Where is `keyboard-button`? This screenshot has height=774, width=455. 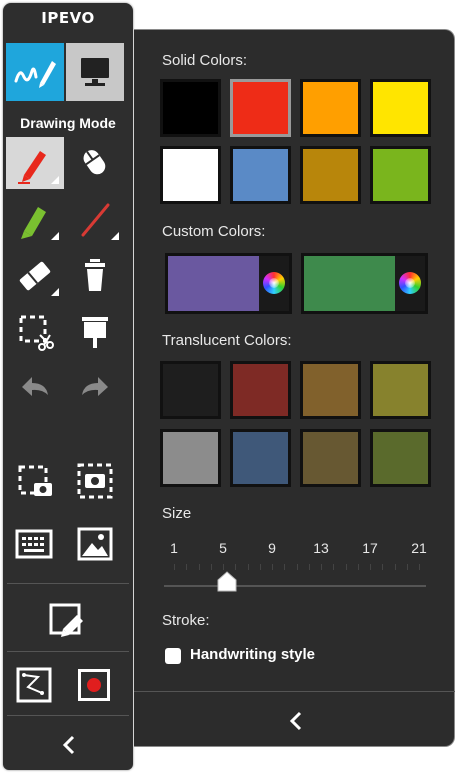
keyboard-button is located at coordinates (35, 545).